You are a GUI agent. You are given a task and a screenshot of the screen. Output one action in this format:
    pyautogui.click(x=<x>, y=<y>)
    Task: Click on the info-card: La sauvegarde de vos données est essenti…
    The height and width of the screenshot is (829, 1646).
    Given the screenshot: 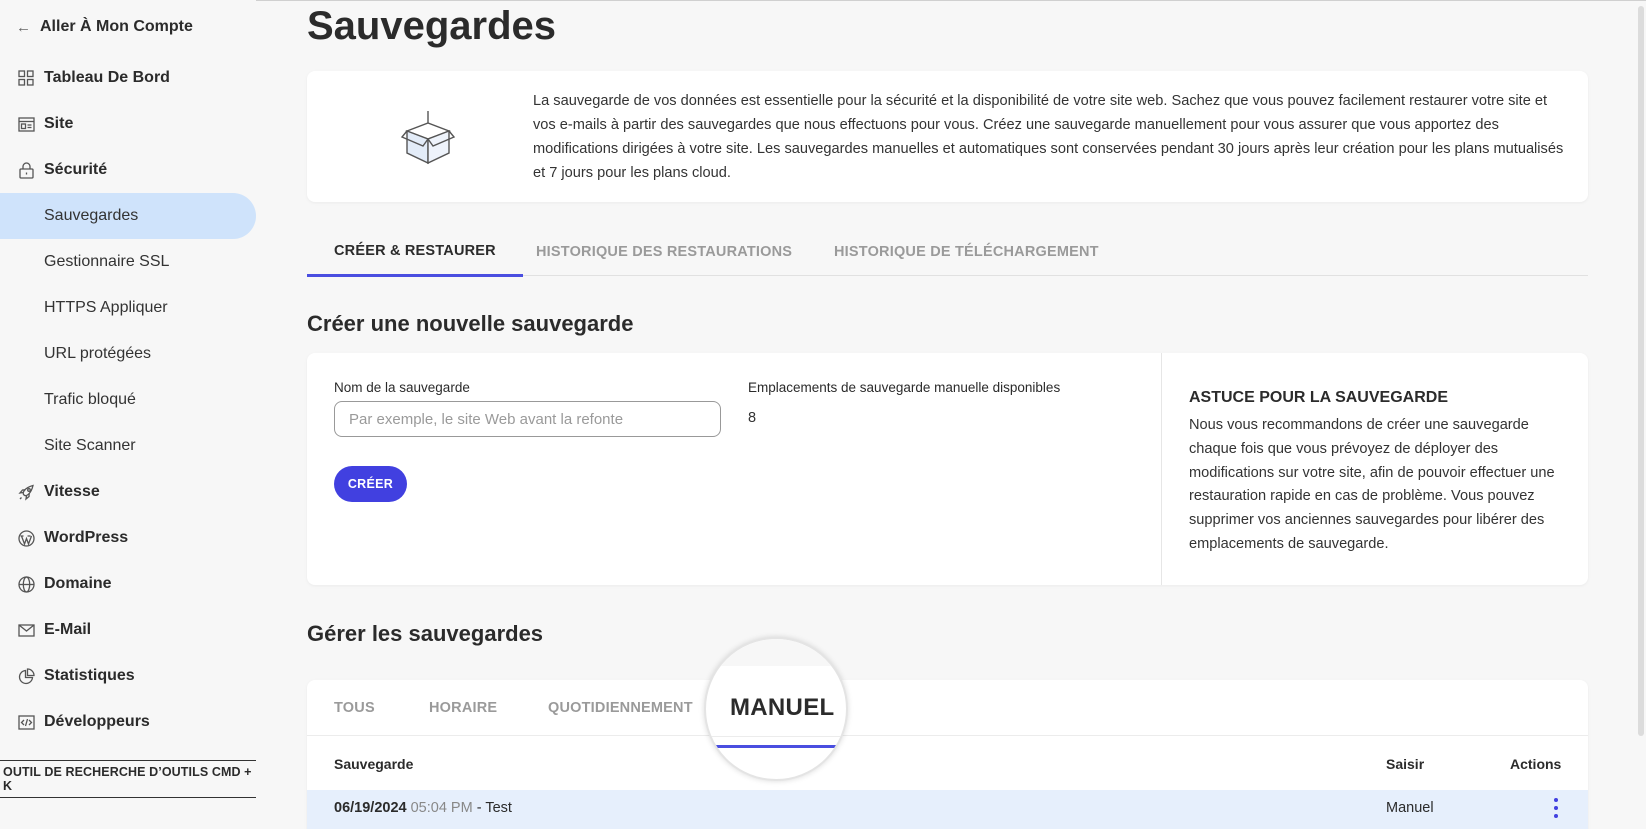 What is the action you would take?
    pyautogui.click(x=947, y=136)
    